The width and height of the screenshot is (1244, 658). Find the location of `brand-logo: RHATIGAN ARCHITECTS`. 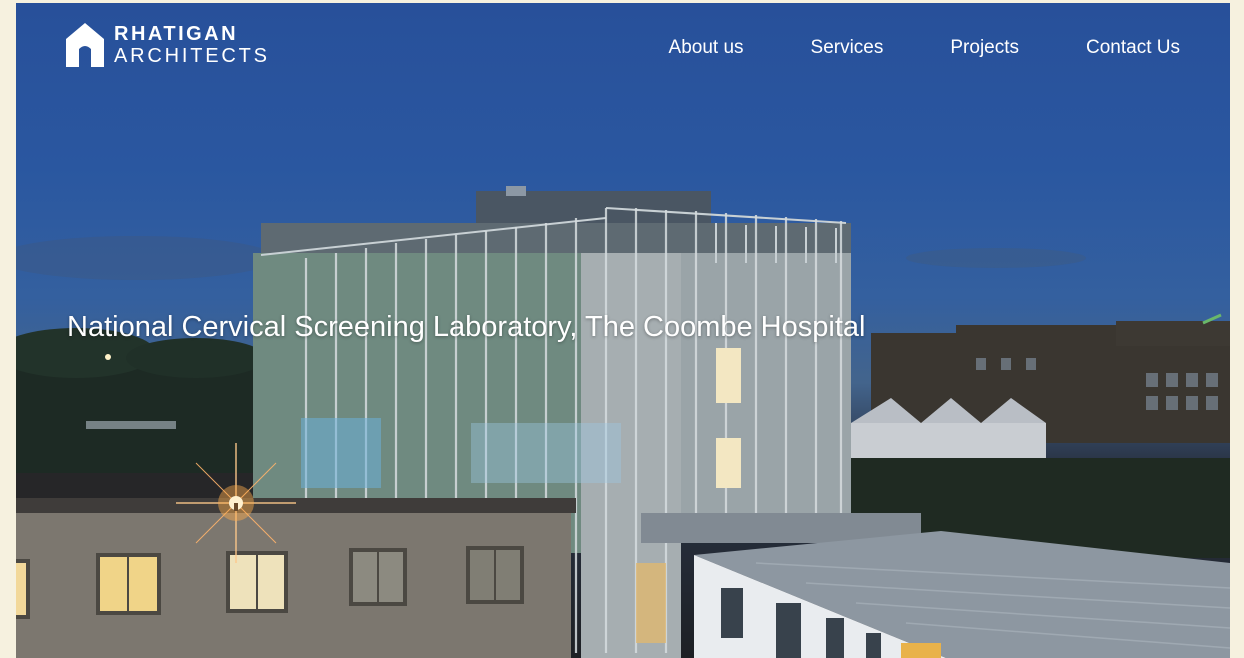

brand-logo: RHATIGAN ARCHITECTS is located at coordinates (168, 45).